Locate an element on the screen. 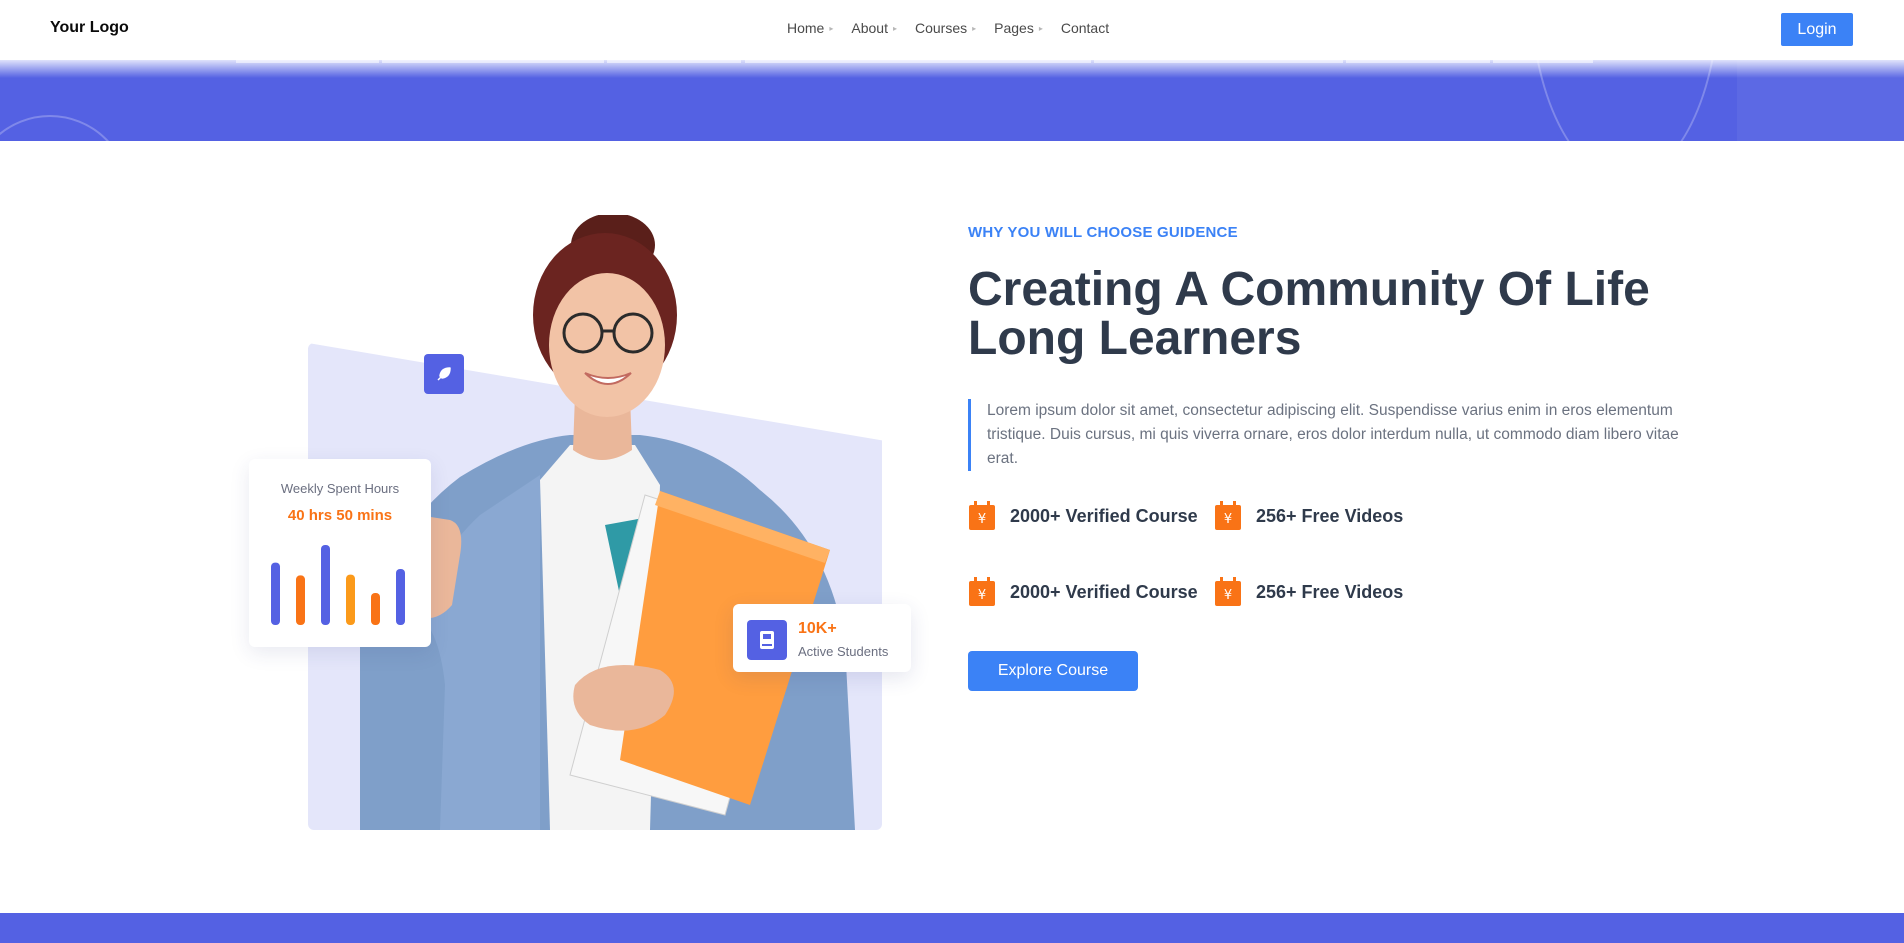  nav-item-contact: Contact is located at coordinates (1085, 28).